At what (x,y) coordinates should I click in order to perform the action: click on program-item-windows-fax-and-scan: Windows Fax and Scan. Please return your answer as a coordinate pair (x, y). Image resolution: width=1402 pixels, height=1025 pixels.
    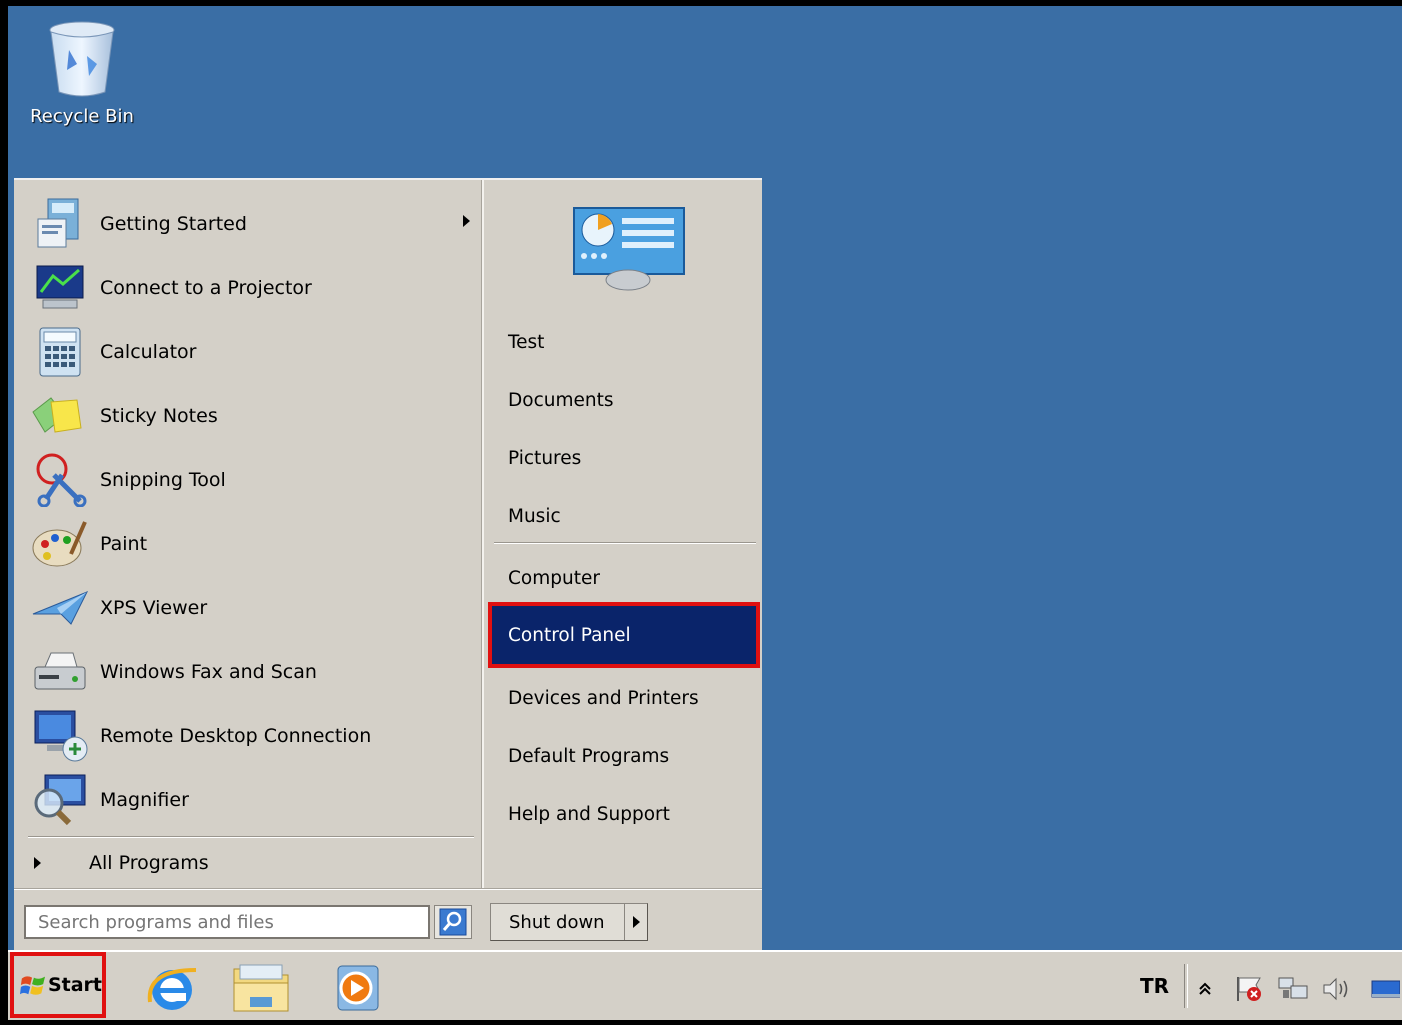
    Looking at the image, I should click on (250, 672).